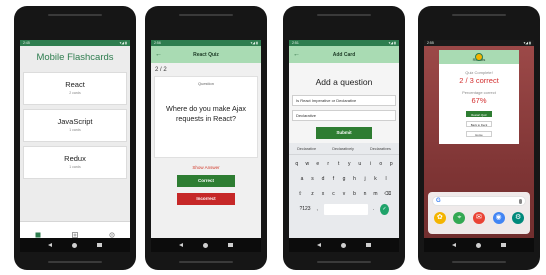 The image size is (546, 275). Describe the element at coordinates (344, 115) in the screenshot. I see `answer-input: Declarative` at that location.